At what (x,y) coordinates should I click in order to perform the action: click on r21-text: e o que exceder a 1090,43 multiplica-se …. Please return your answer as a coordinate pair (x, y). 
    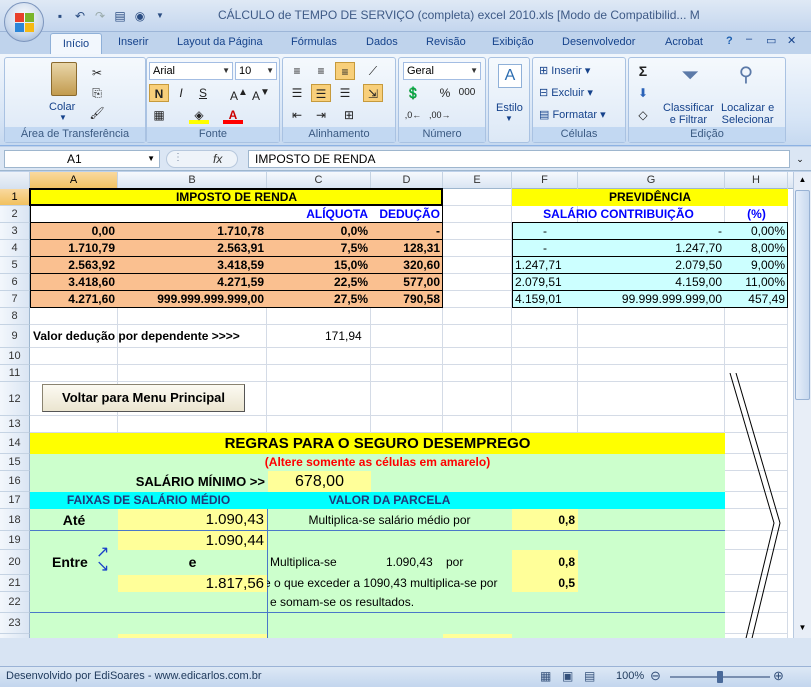
    Looking at the image, I should click on (389, 583).